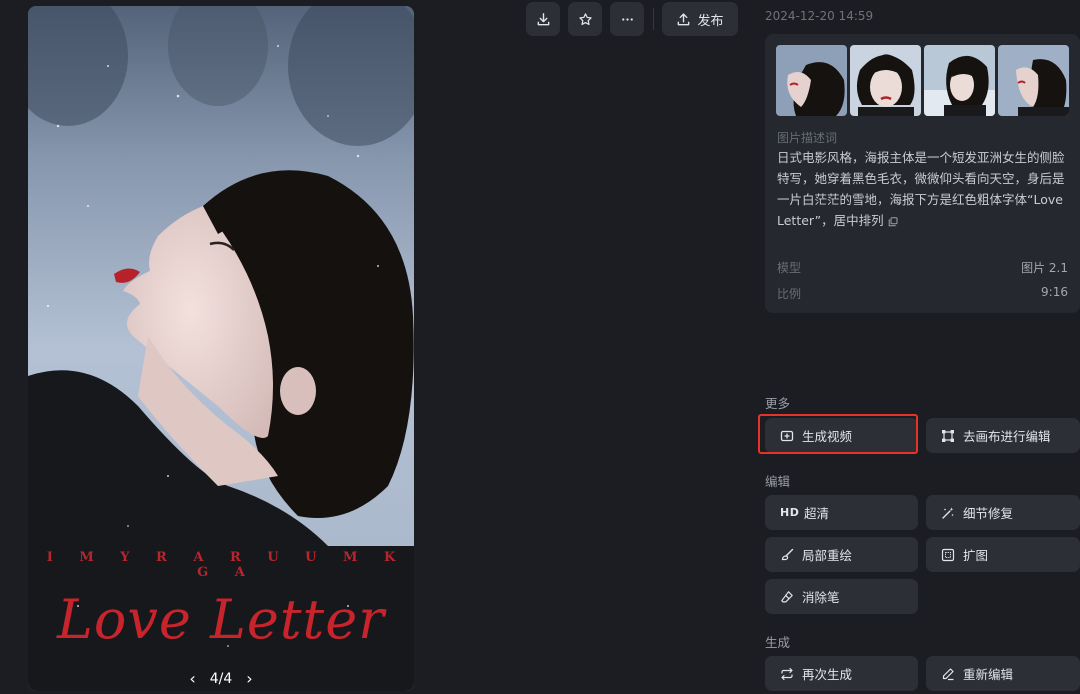 The width and height of the screenshot is (1080, 694). I want to click on magic-wand-icon, so click(948, 513).